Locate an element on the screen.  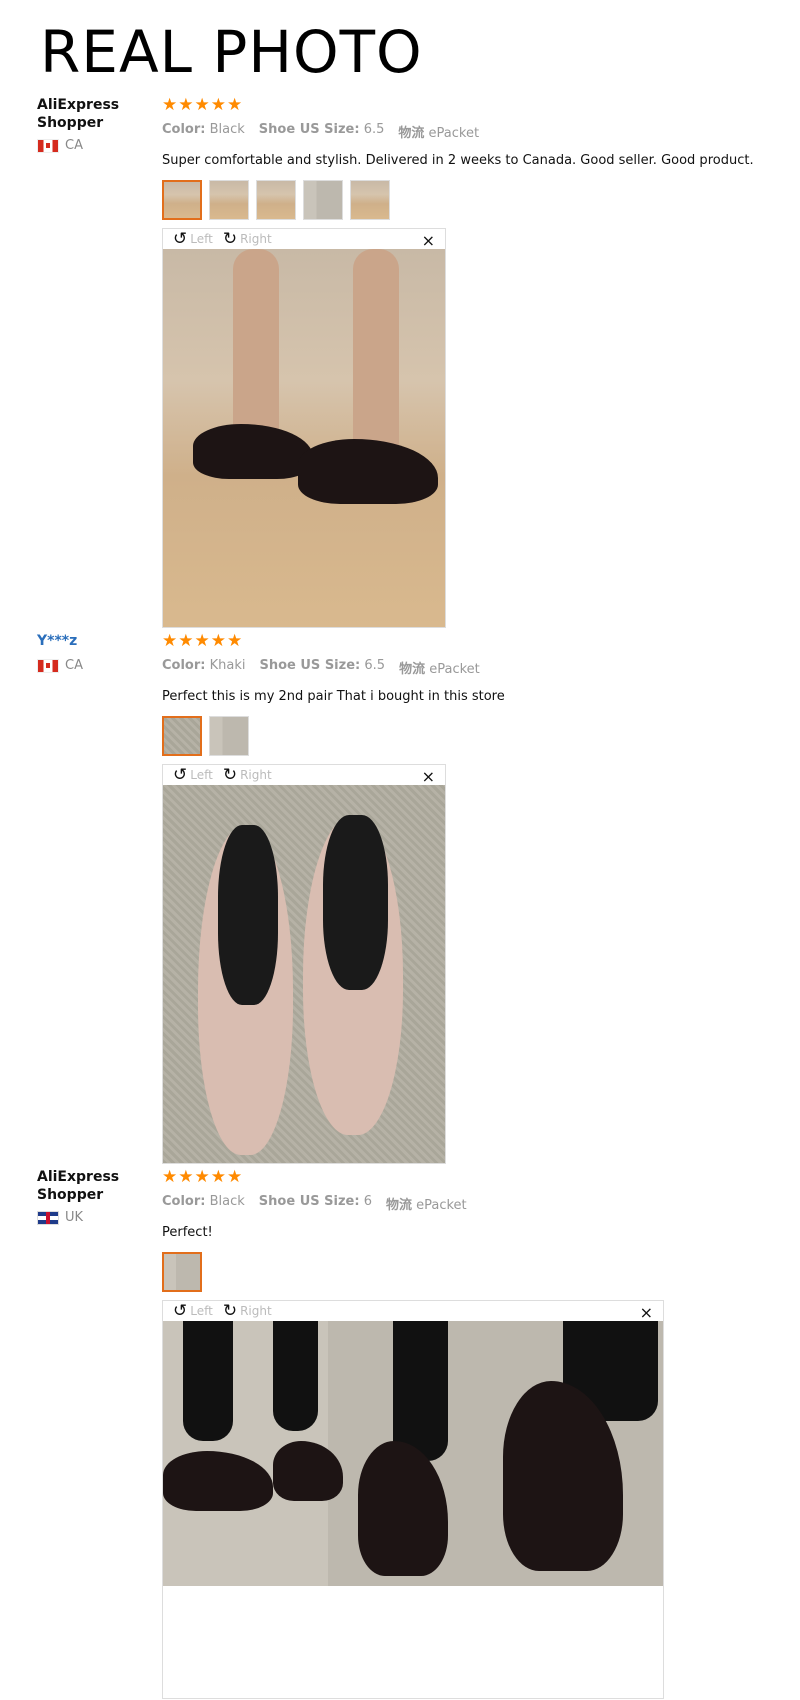
reviewer-name: Y***z is located at coordinates (97, 641).